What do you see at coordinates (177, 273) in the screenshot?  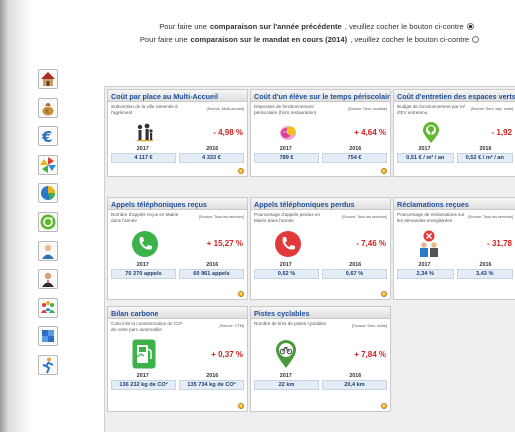 I see `card-values: 70 270 appels 60 961 appels` at bounding box center [177, 273].